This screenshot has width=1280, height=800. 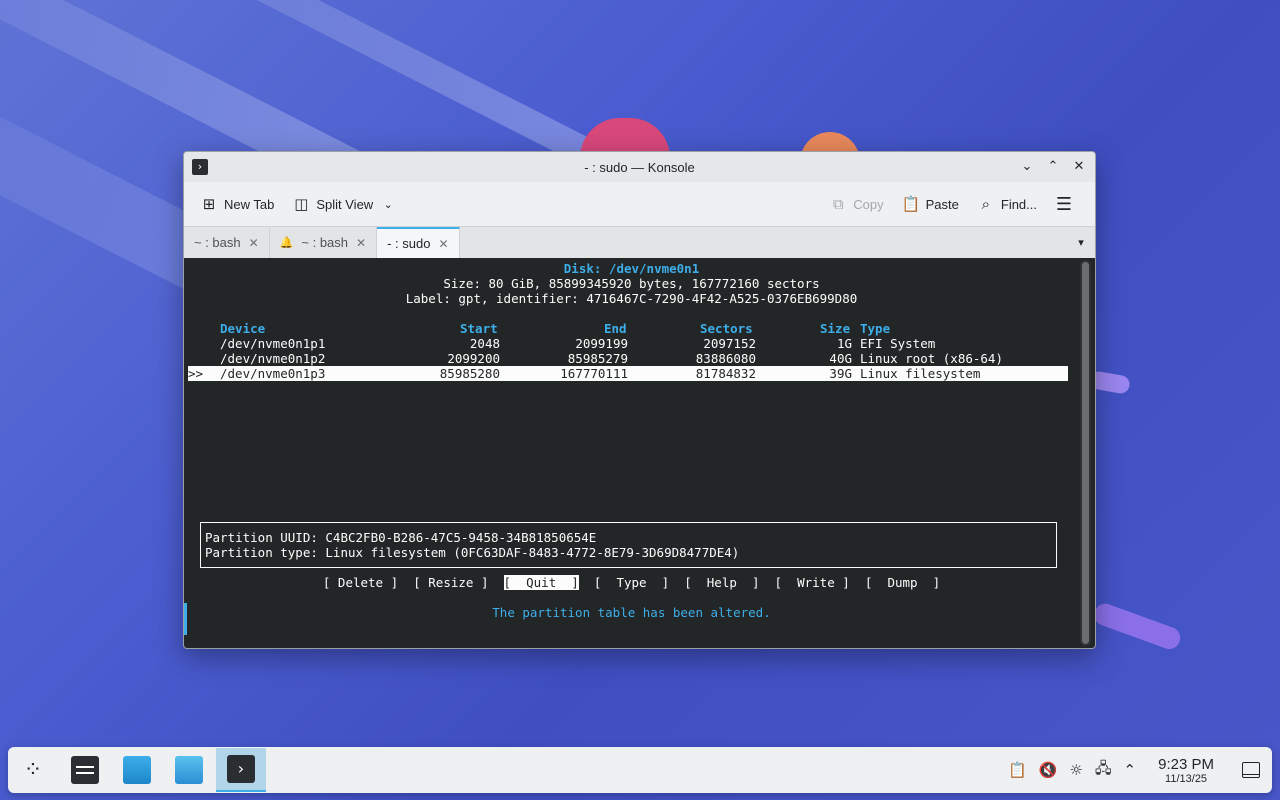 What do you see at coordinates (360, 582) in the screenshot?
I see `delete-button: [ Delete ]` at bounding box center [360, 582].